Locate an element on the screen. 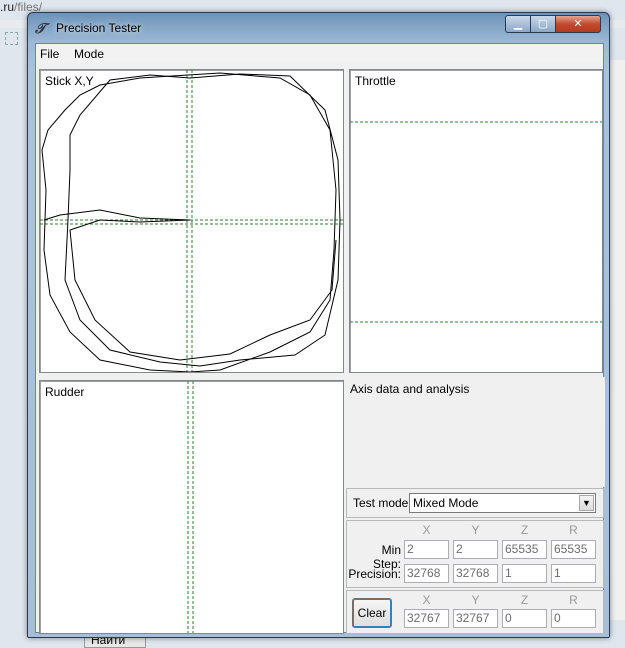 The width and height of the screenshot is (625, 648). min-step-z: 65535 is located at coordinates (524, 549).